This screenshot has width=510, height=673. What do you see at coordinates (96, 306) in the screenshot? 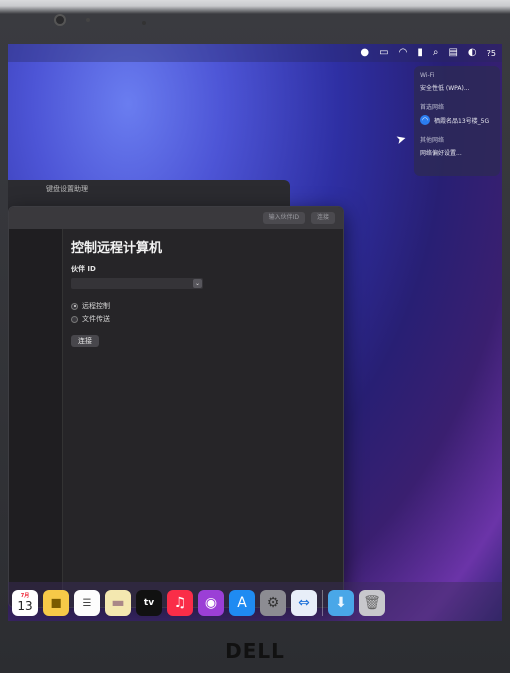
I see `option-remote-control-label: 远程控制` at bounding box center [96, 306].